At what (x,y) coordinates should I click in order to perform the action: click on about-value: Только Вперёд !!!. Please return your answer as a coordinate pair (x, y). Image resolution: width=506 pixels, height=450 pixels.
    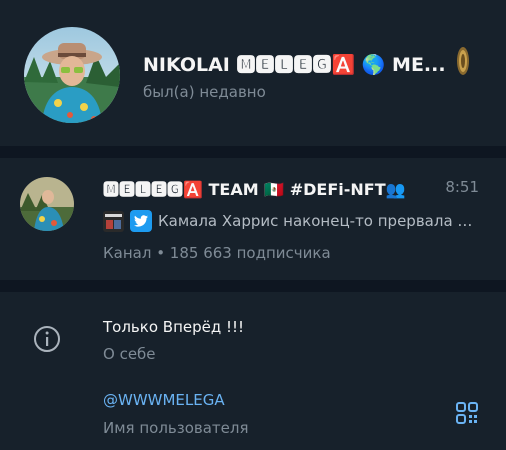
    Looking at the image, I should click on (173, 327).